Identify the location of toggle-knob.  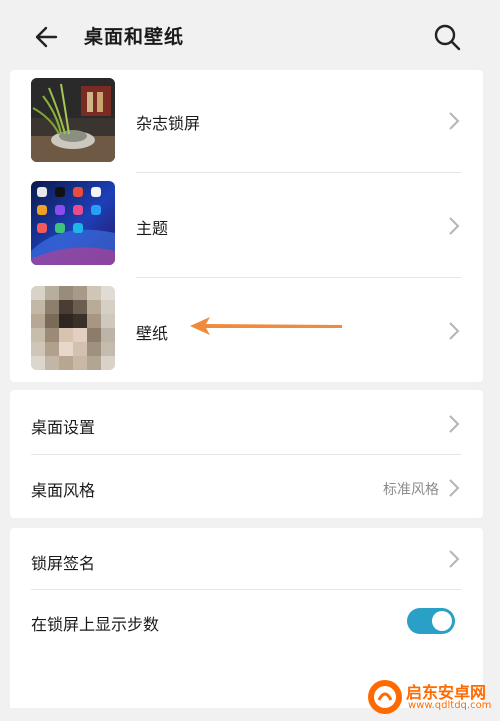
(442, 621).